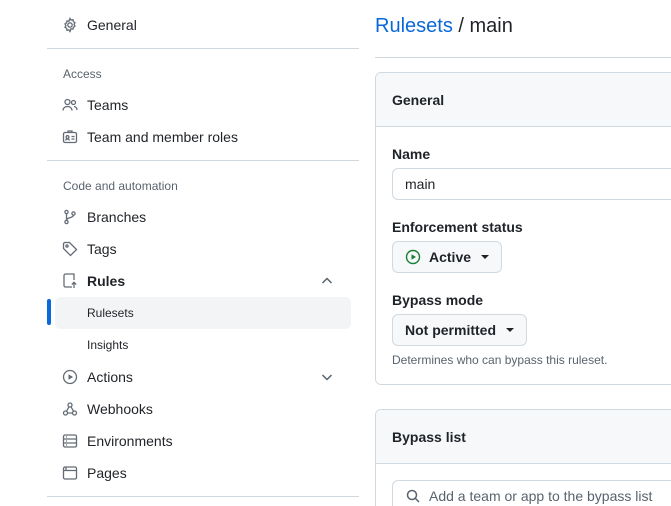 This screenshot has height=506, width=671. I want to click on sidebar-item-tags: Tags, so click(203, 249).